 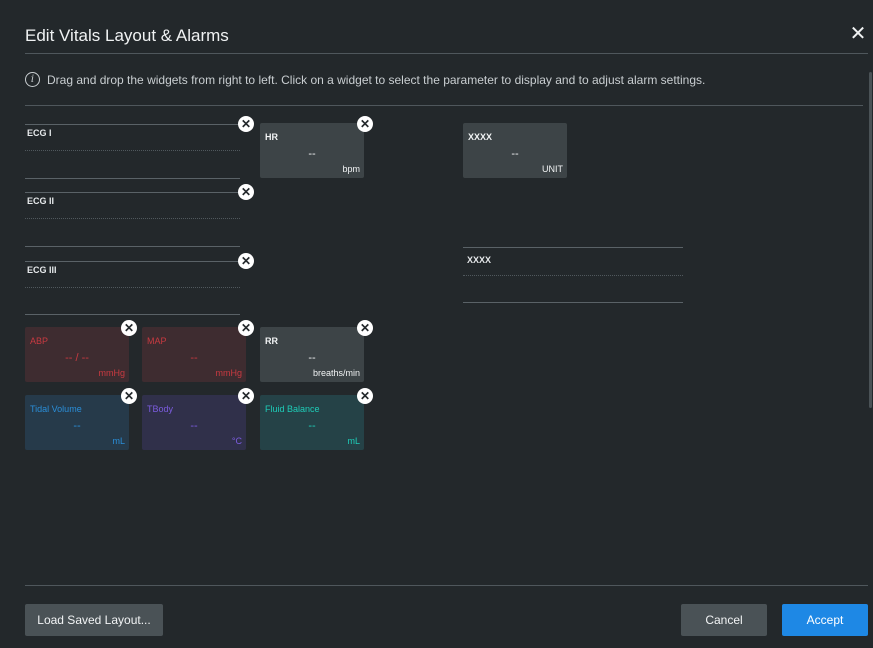 I want to click on rr-tile: RR -- breaths/min, so click(x=312, y=354).